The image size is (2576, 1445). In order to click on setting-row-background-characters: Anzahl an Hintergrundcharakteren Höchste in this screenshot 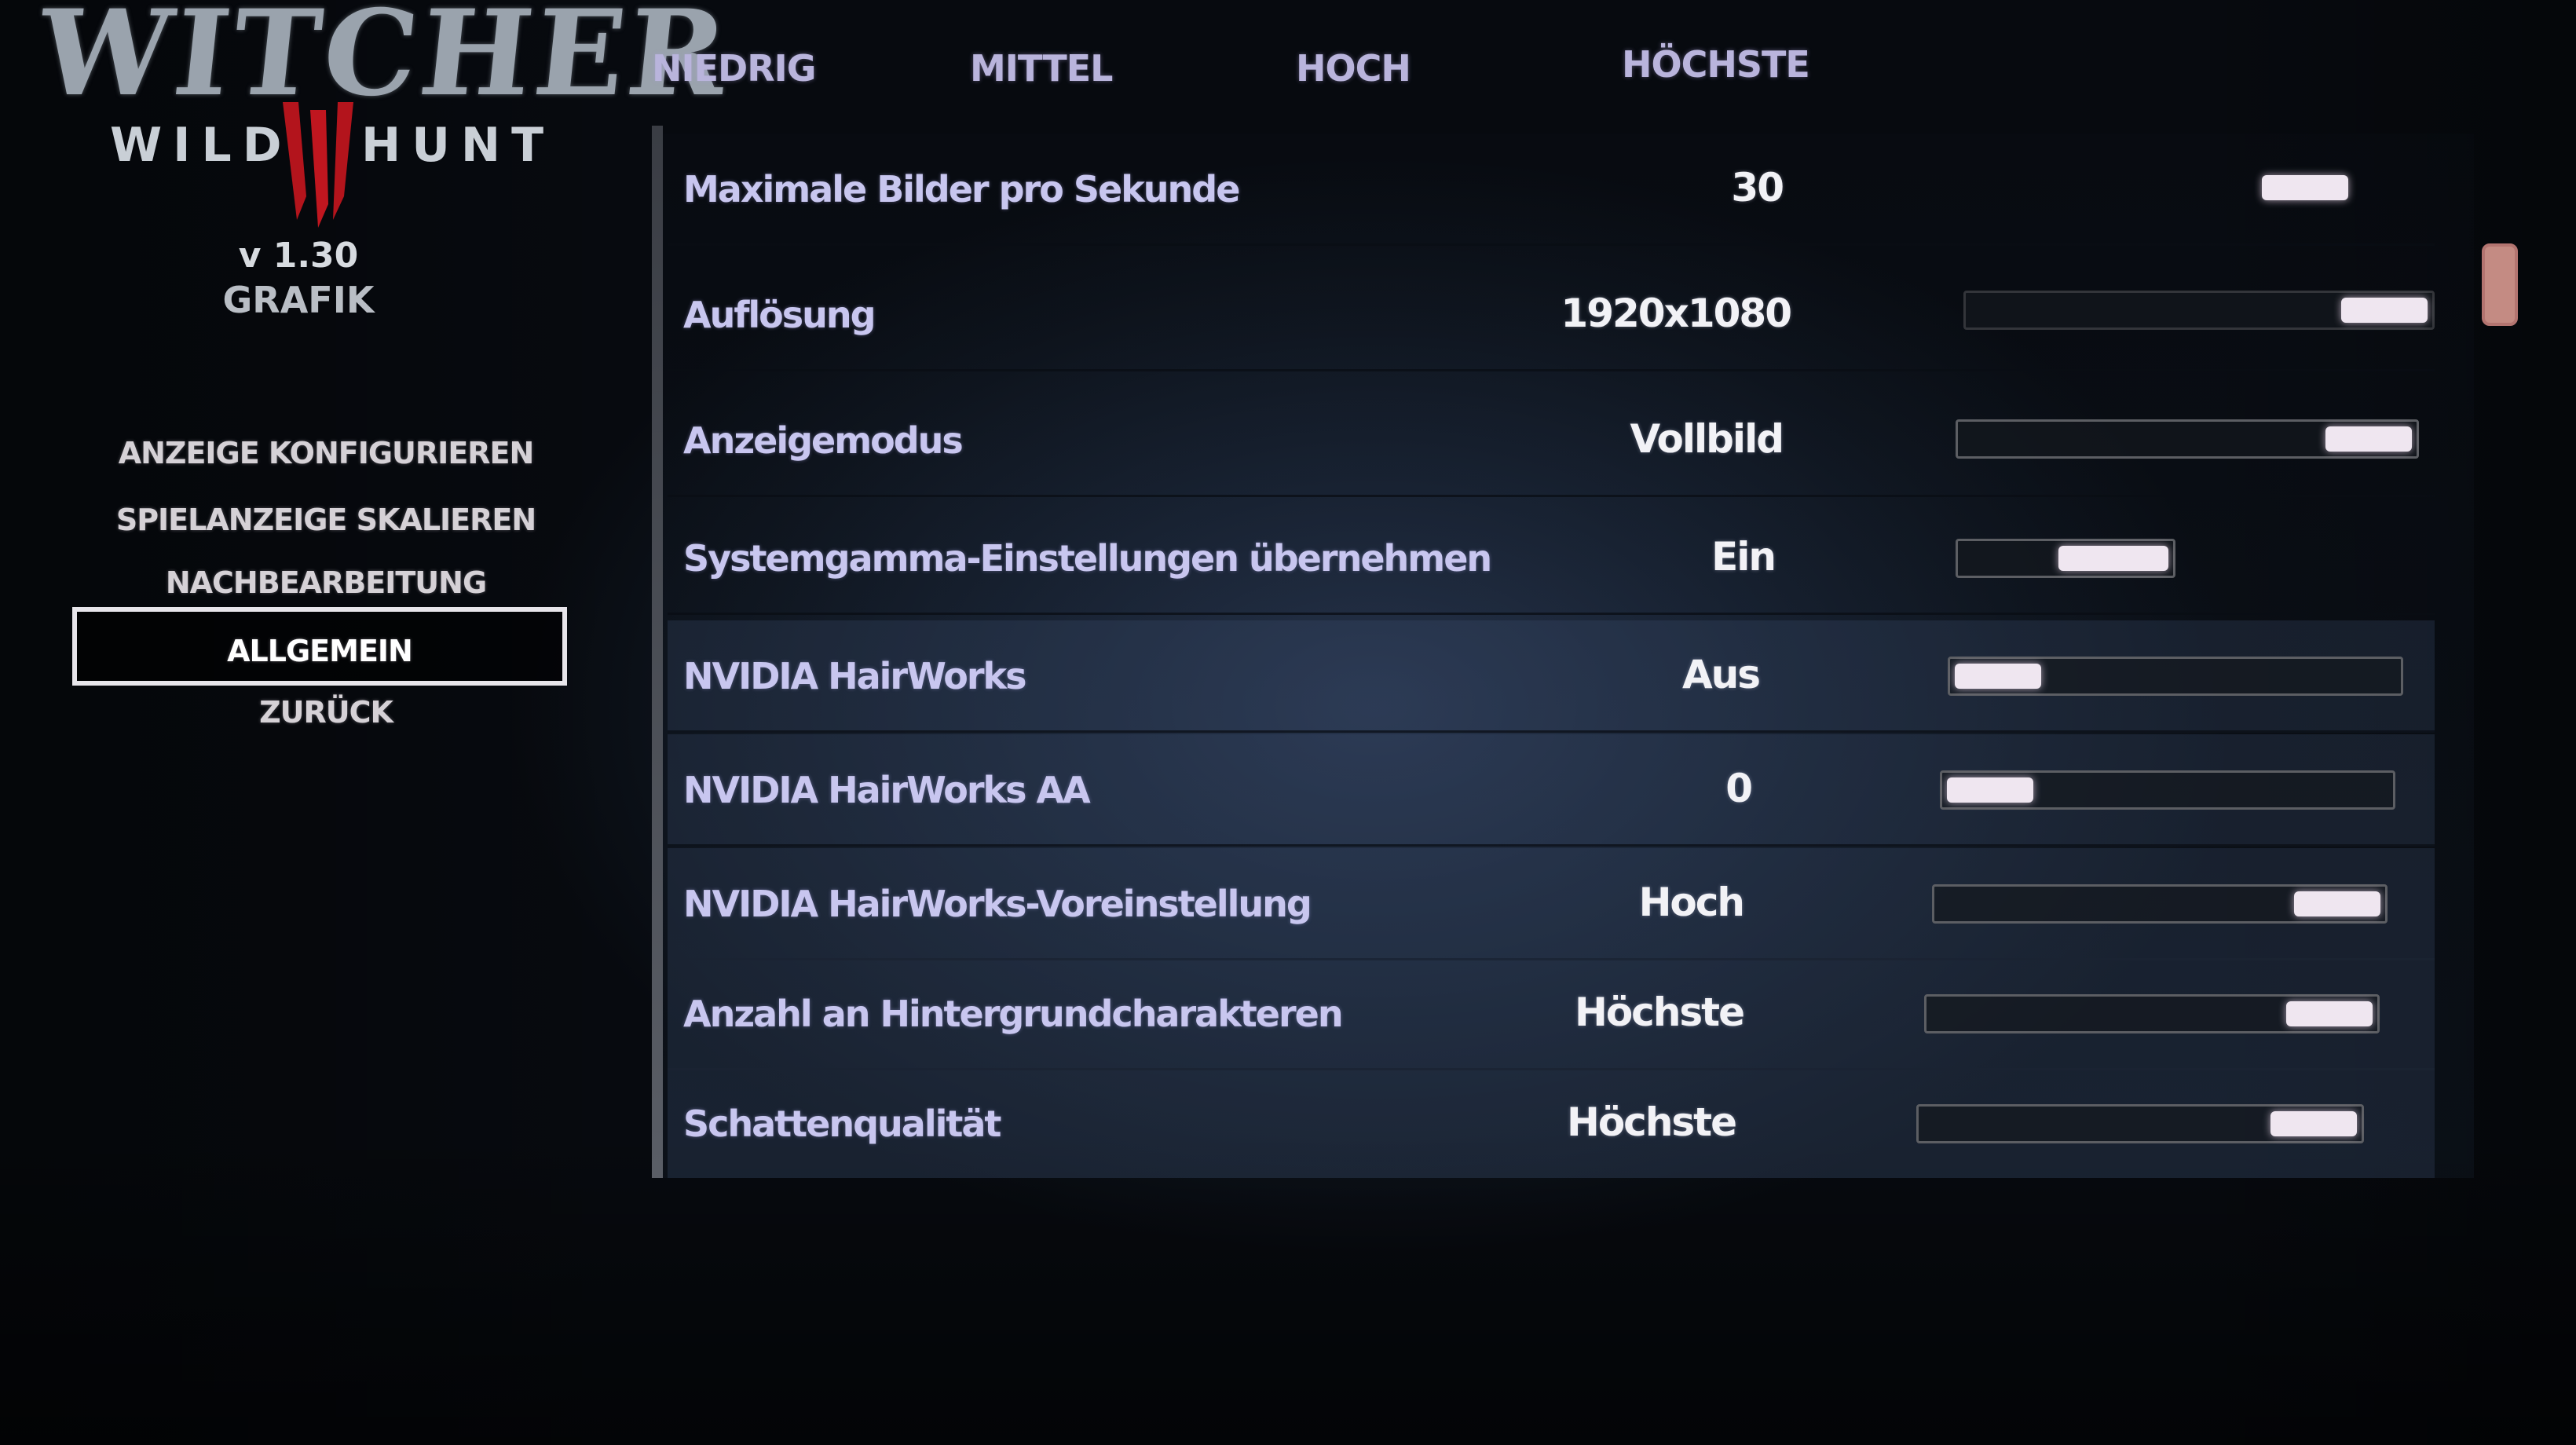, I will do `click(1552, 1014)`.